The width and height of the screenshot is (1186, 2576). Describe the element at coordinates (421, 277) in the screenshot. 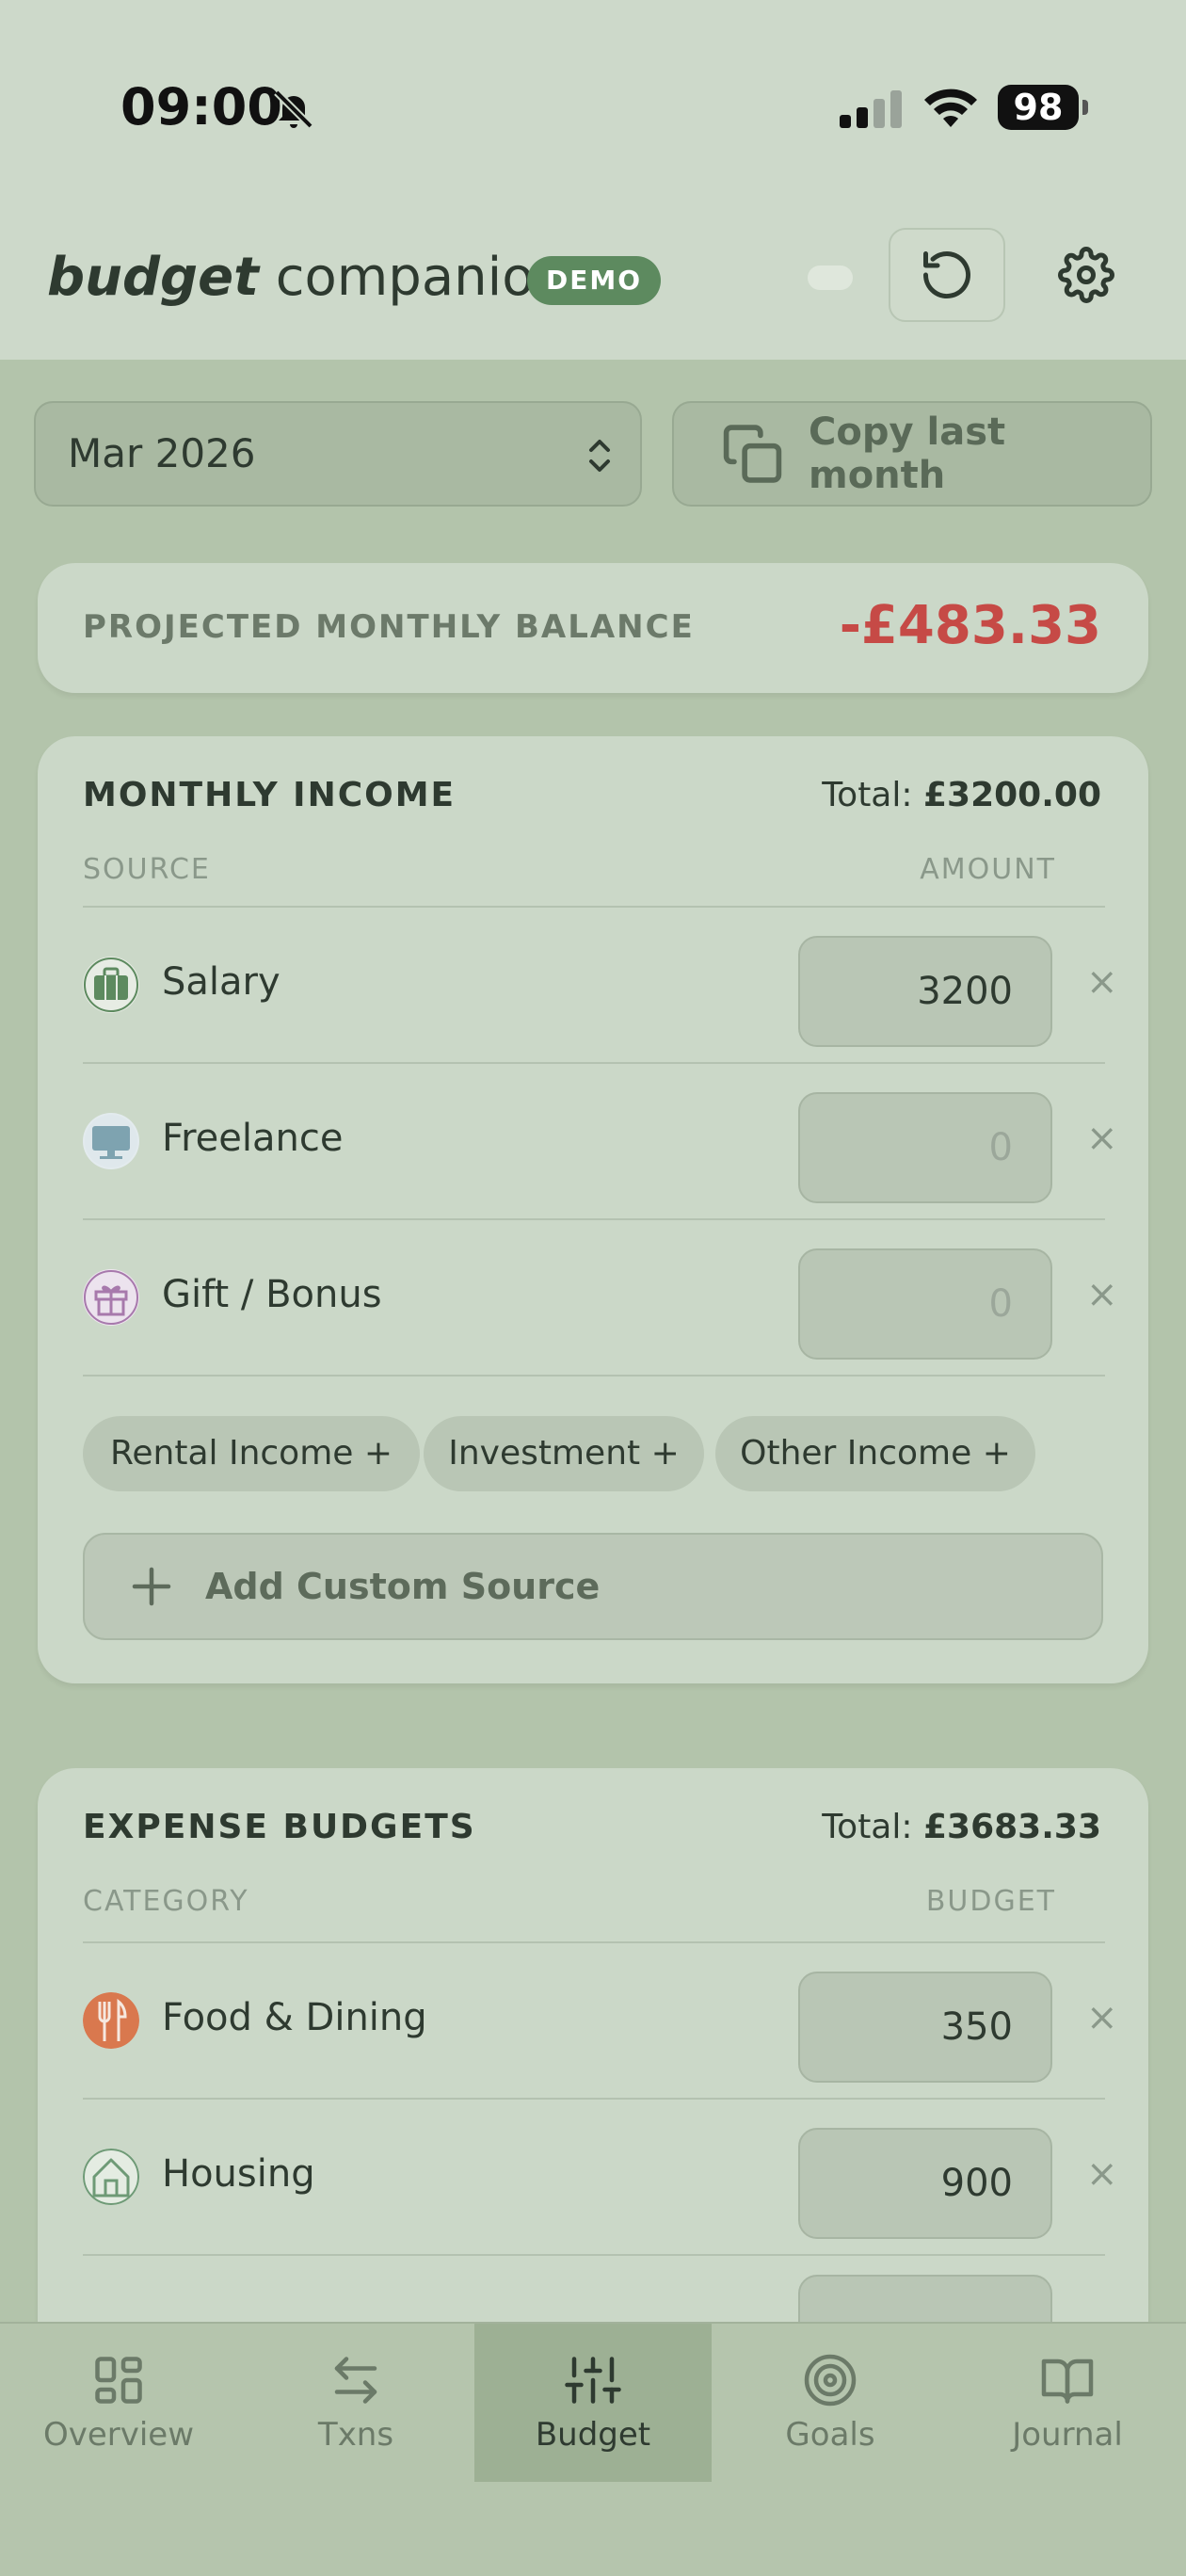

I see `brand-rest: companion` at that location.